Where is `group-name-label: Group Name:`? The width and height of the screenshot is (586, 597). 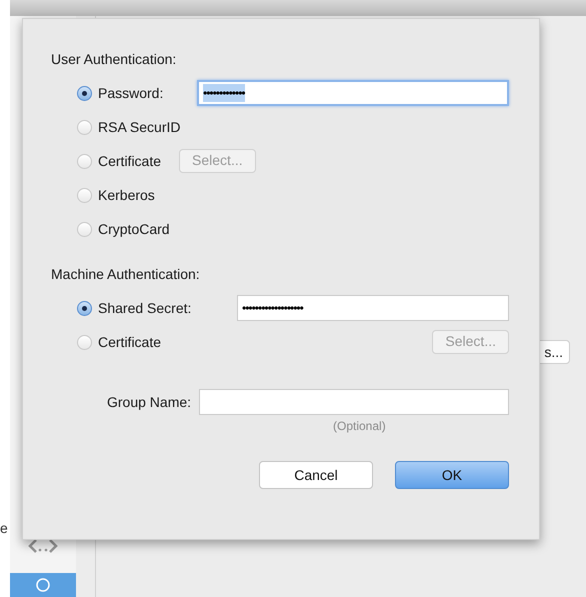 group-name-label: Group Name: is located at coordinates (149, 402).